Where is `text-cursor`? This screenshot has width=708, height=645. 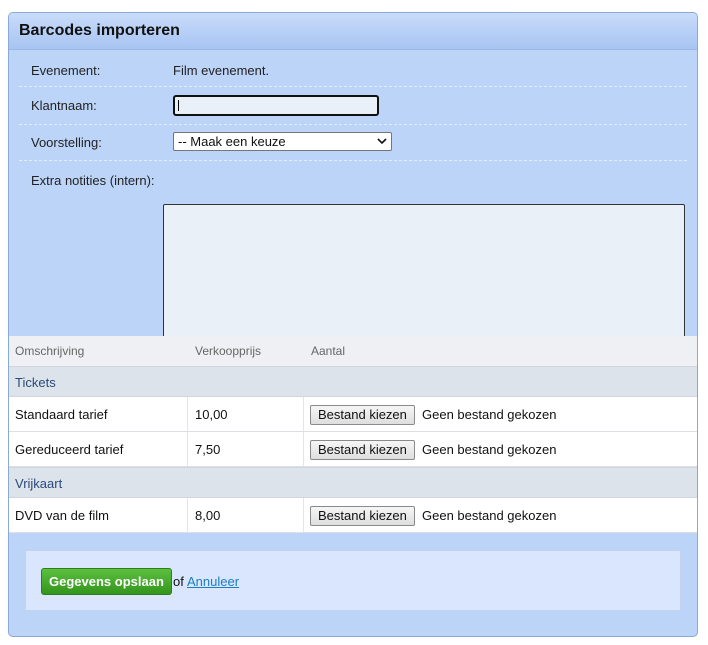 text-cursor is located at coordinates (178, 105).